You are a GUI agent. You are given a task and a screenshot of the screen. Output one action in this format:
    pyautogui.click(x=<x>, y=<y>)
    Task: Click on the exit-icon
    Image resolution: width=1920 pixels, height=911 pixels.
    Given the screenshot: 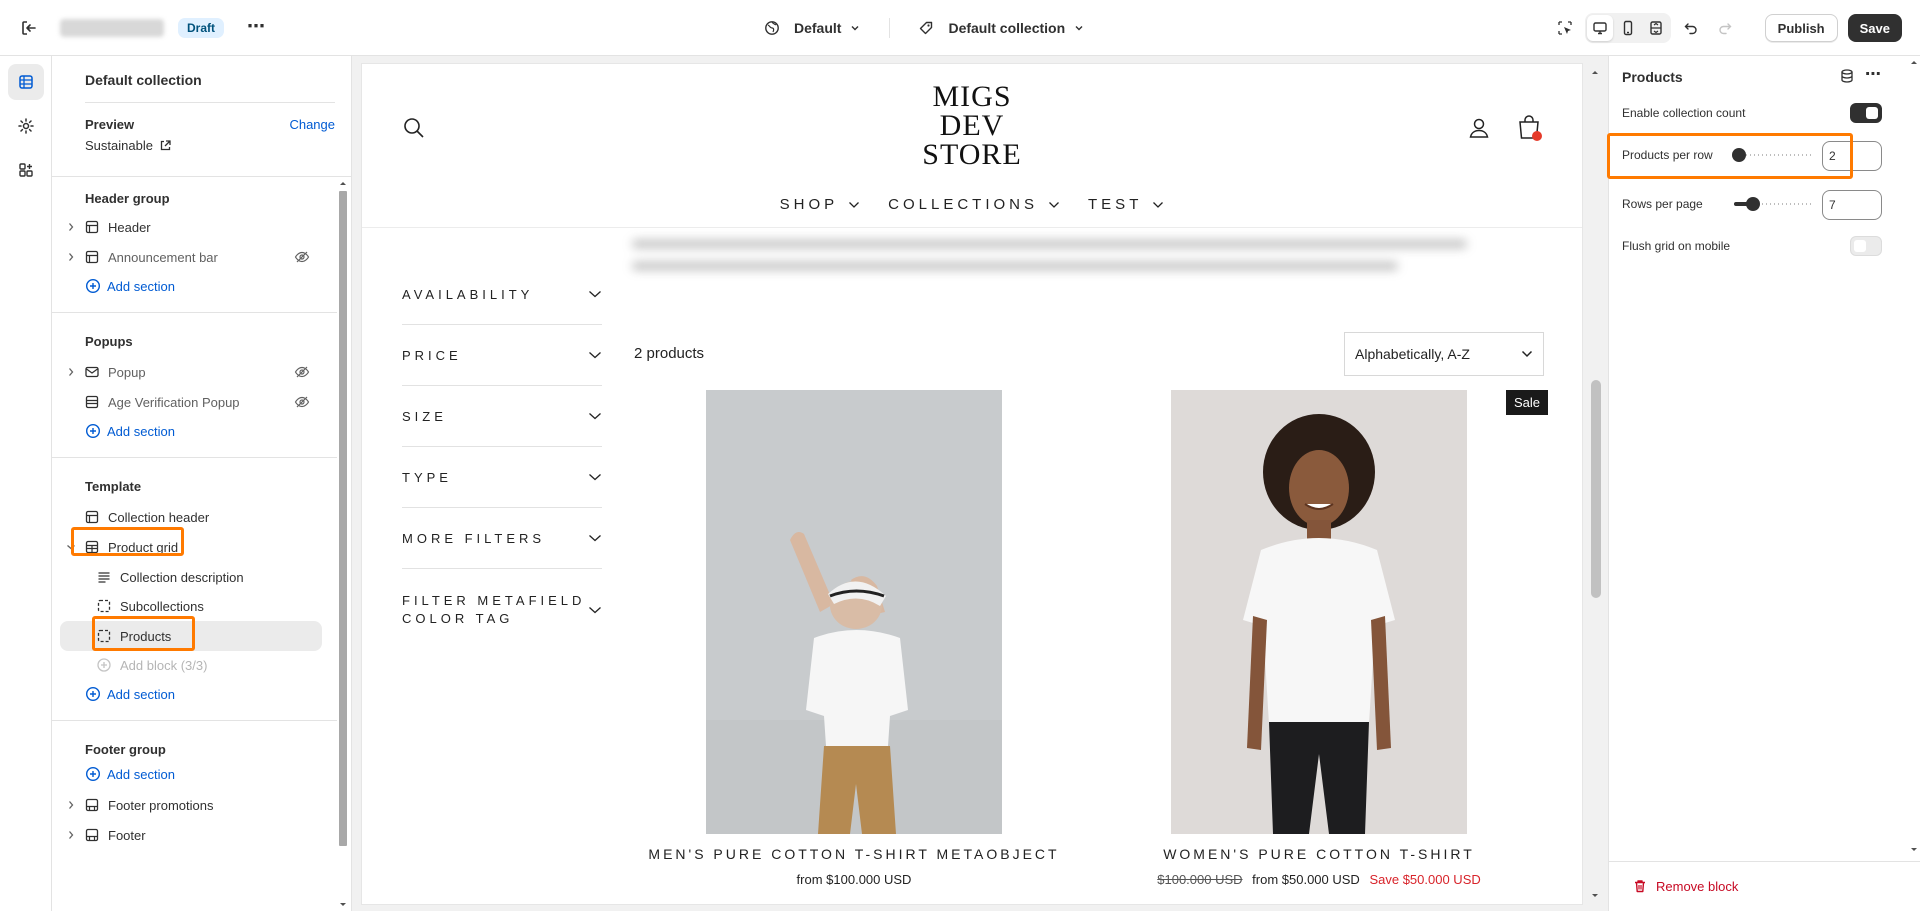 What is the action you would take?
    pyautogui.click(x=29, y=28)
    